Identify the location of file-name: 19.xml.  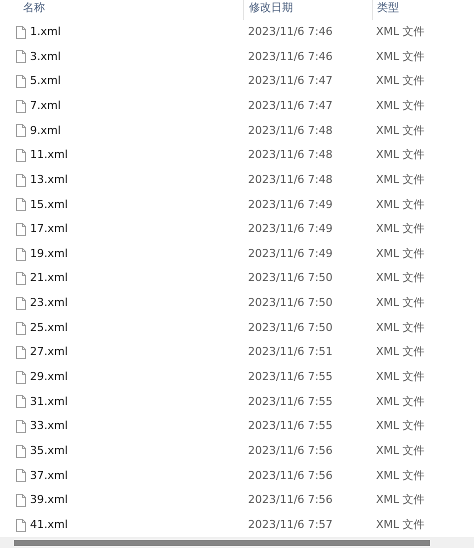
(49, 254).